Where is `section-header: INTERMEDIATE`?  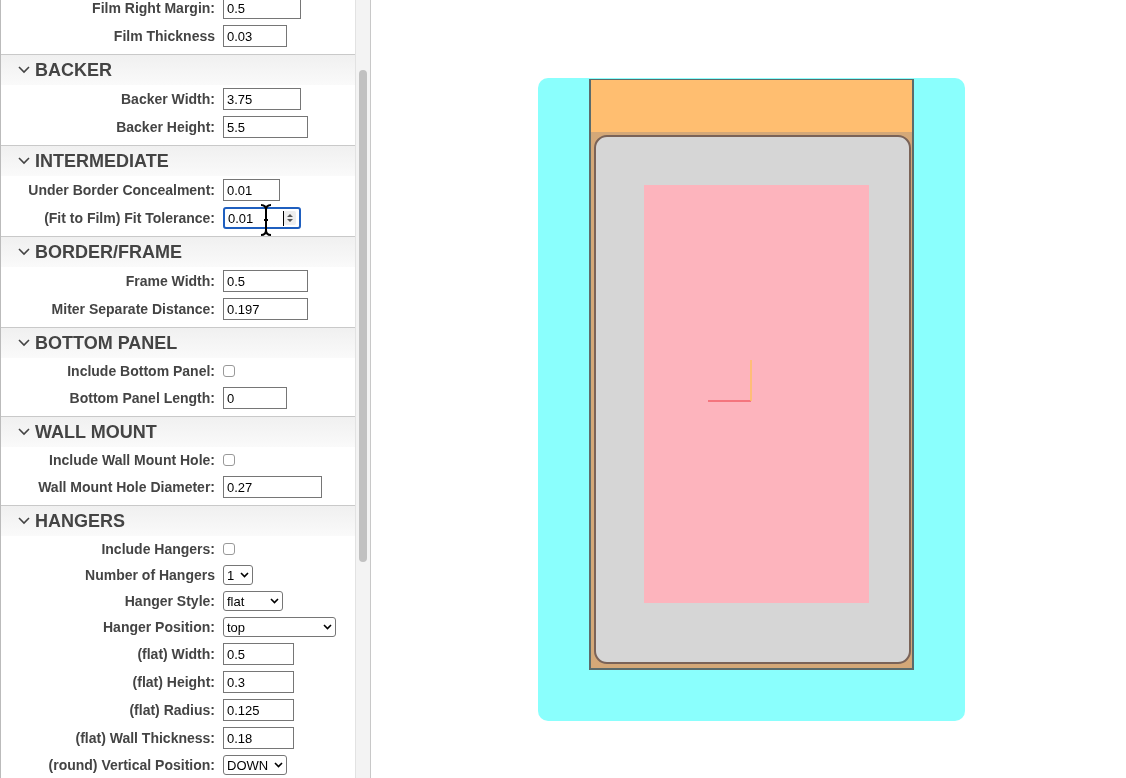 section-header: INTERMEDIATE is located at coordinates (178, 161).